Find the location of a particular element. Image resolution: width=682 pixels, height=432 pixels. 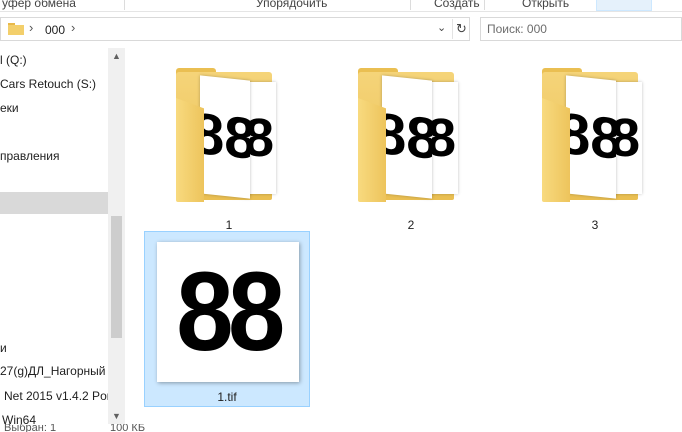

nav-item: Net 2015 v1.4.2 Porta is located at coordinates (62, 396).